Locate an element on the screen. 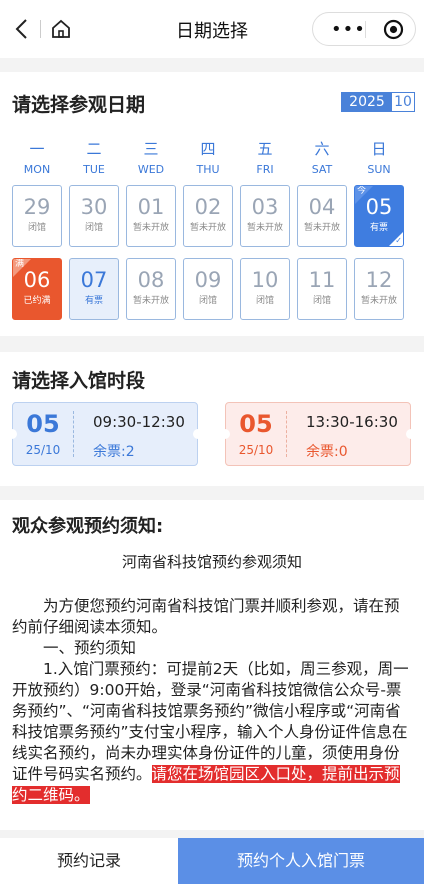  weekday-header: 四 THU is located at coordinates (208, 159).